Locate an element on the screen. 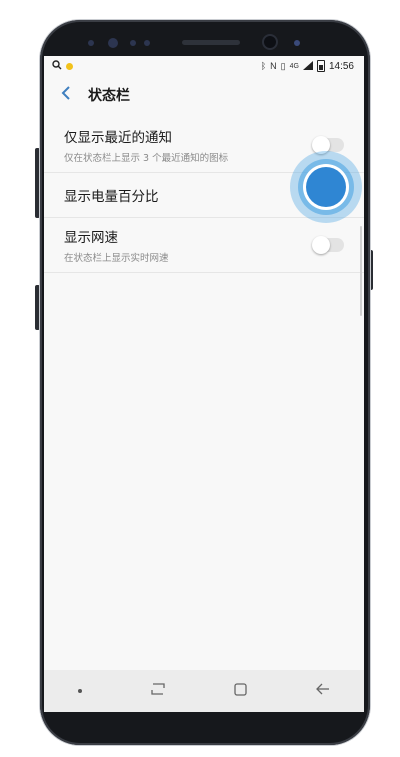  setting-row-network-speed: 显示网速 在状态栏上显示实时网速 is located at coordinates (204, 245).